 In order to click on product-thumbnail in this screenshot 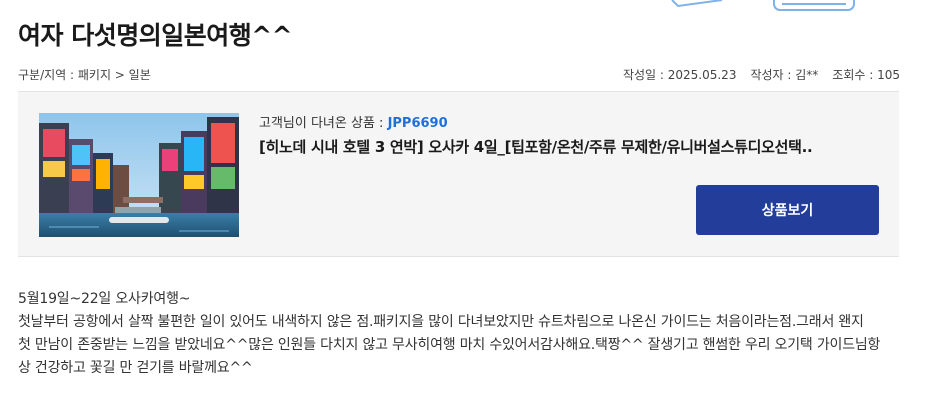, I will do `click(139, 175)`.